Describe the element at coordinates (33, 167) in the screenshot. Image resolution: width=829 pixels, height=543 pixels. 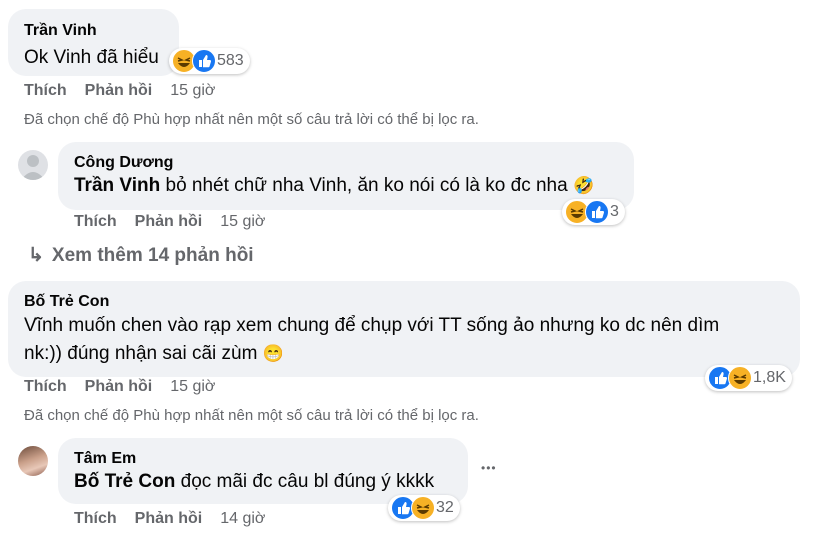
I see `default-avatar-icon` at that location.